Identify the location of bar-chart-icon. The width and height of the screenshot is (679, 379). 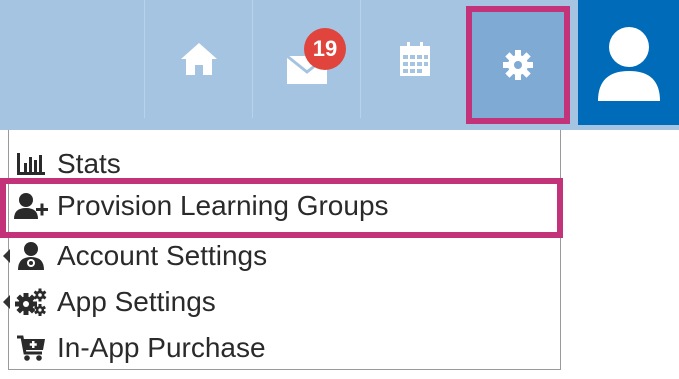
(31, 164).